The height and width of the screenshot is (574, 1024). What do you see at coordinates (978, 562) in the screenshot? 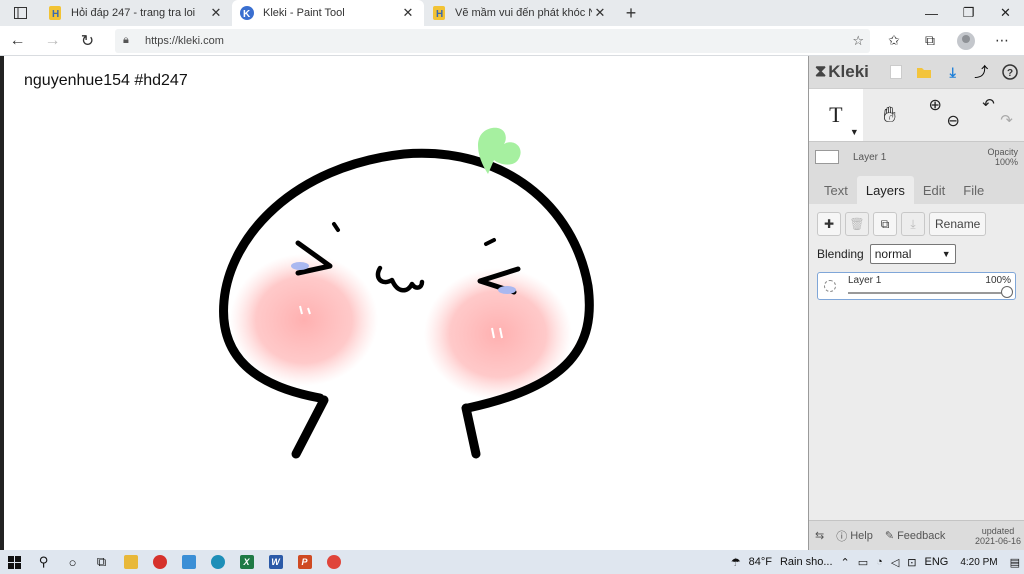
I see `clock: 4:20 PM` at bounding box center [978, 562].